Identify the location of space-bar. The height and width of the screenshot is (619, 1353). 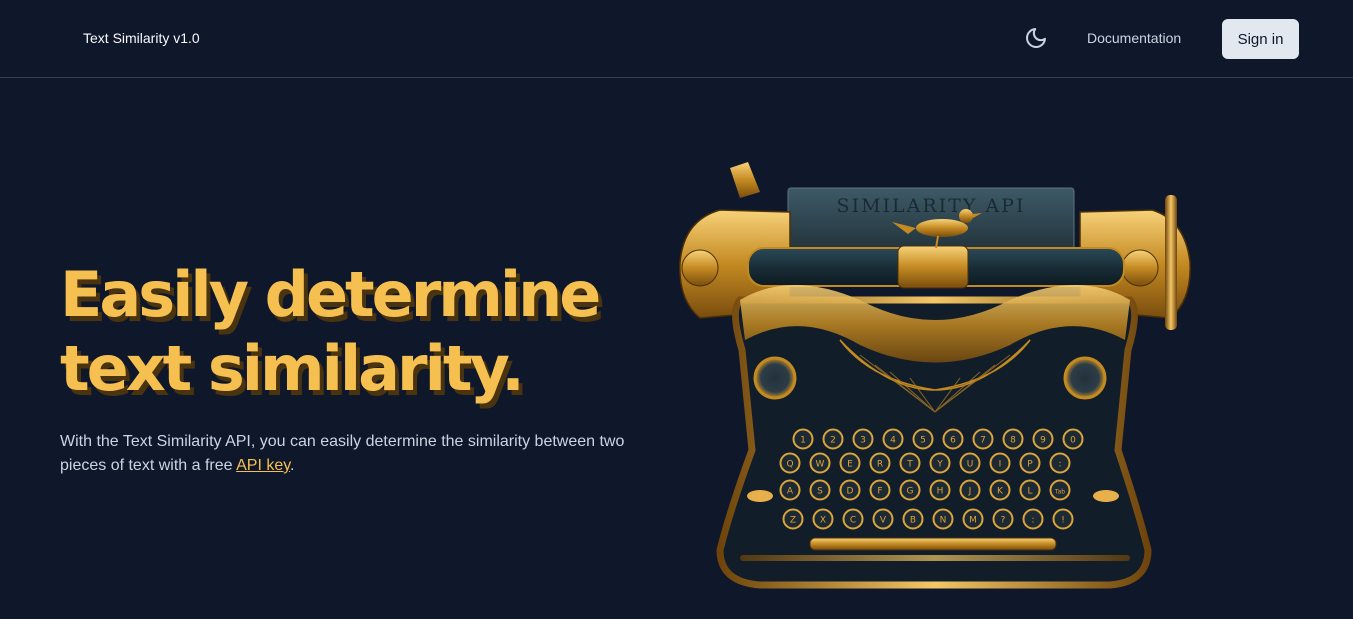
(933, 544).